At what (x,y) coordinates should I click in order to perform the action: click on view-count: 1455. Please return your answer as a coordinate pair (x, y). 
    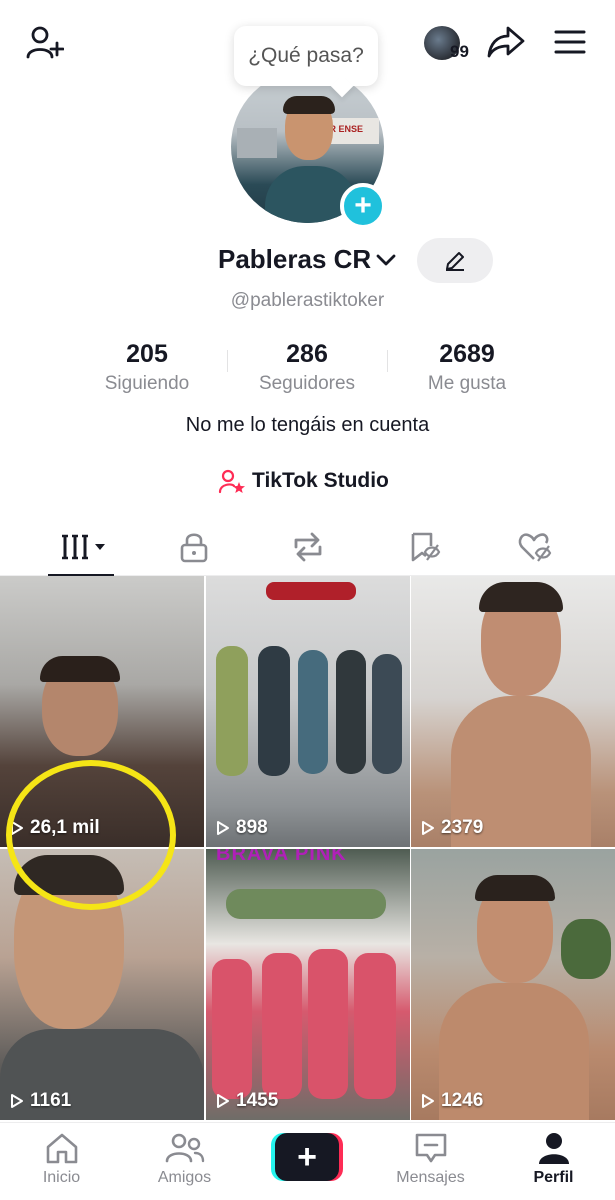
    Looking at the image, I should click on (247, 1101).